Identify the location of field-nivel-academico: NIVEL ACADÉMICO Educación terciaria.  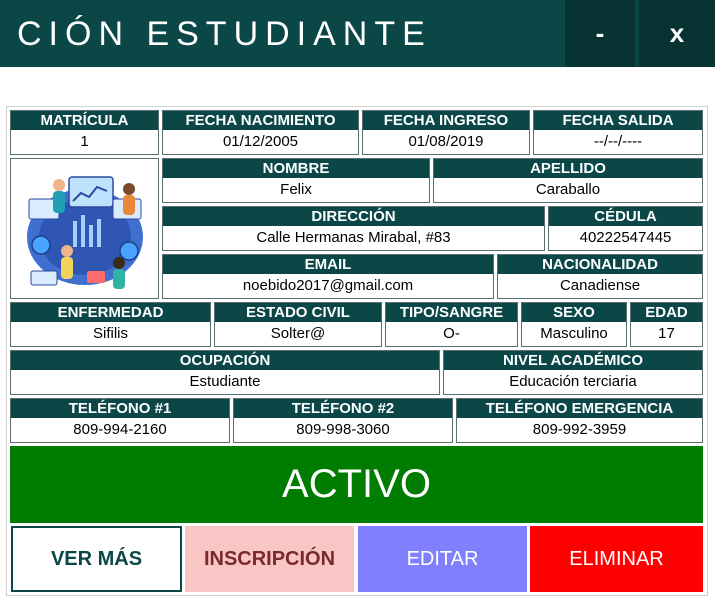
(573, 372).